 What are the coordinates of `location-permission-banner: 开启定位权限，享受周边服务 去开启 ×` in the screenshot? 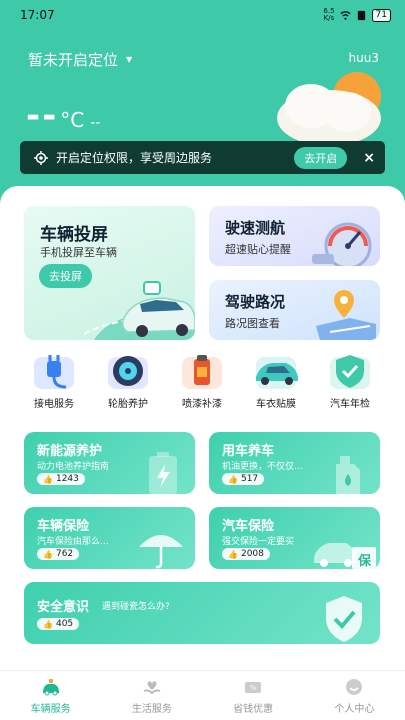 It's located at (202, 157).